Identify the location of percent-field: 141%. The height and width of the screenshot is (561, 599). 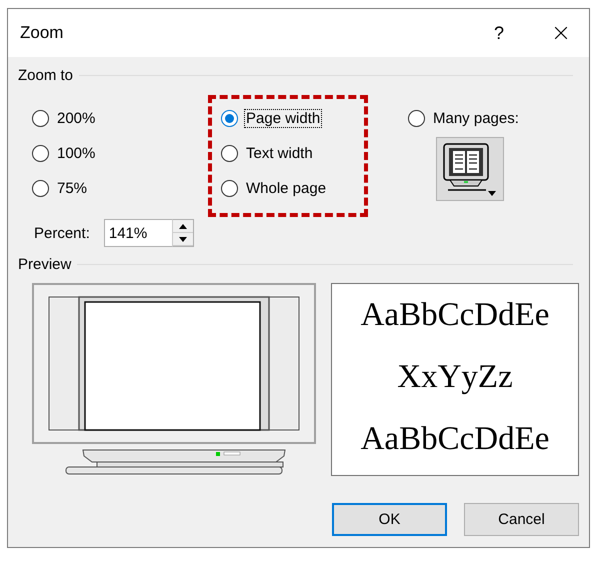
(138, 233).